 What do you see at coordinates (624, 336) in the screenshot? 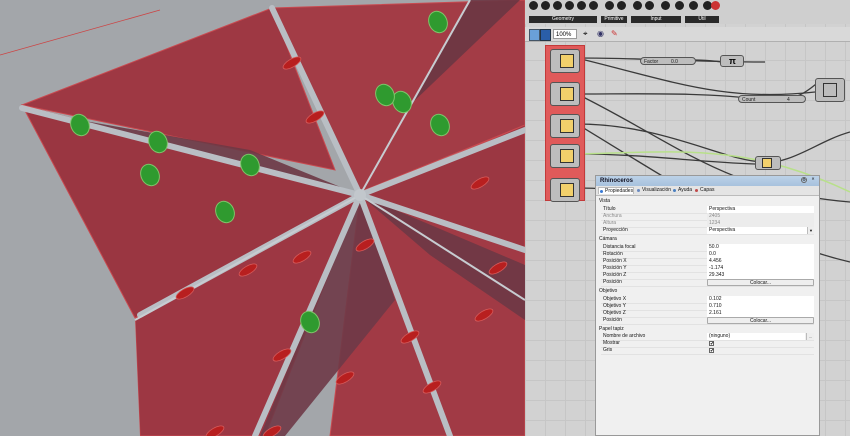
I see `row-key: Nombre de archivo` at bounding box center [624, 336].